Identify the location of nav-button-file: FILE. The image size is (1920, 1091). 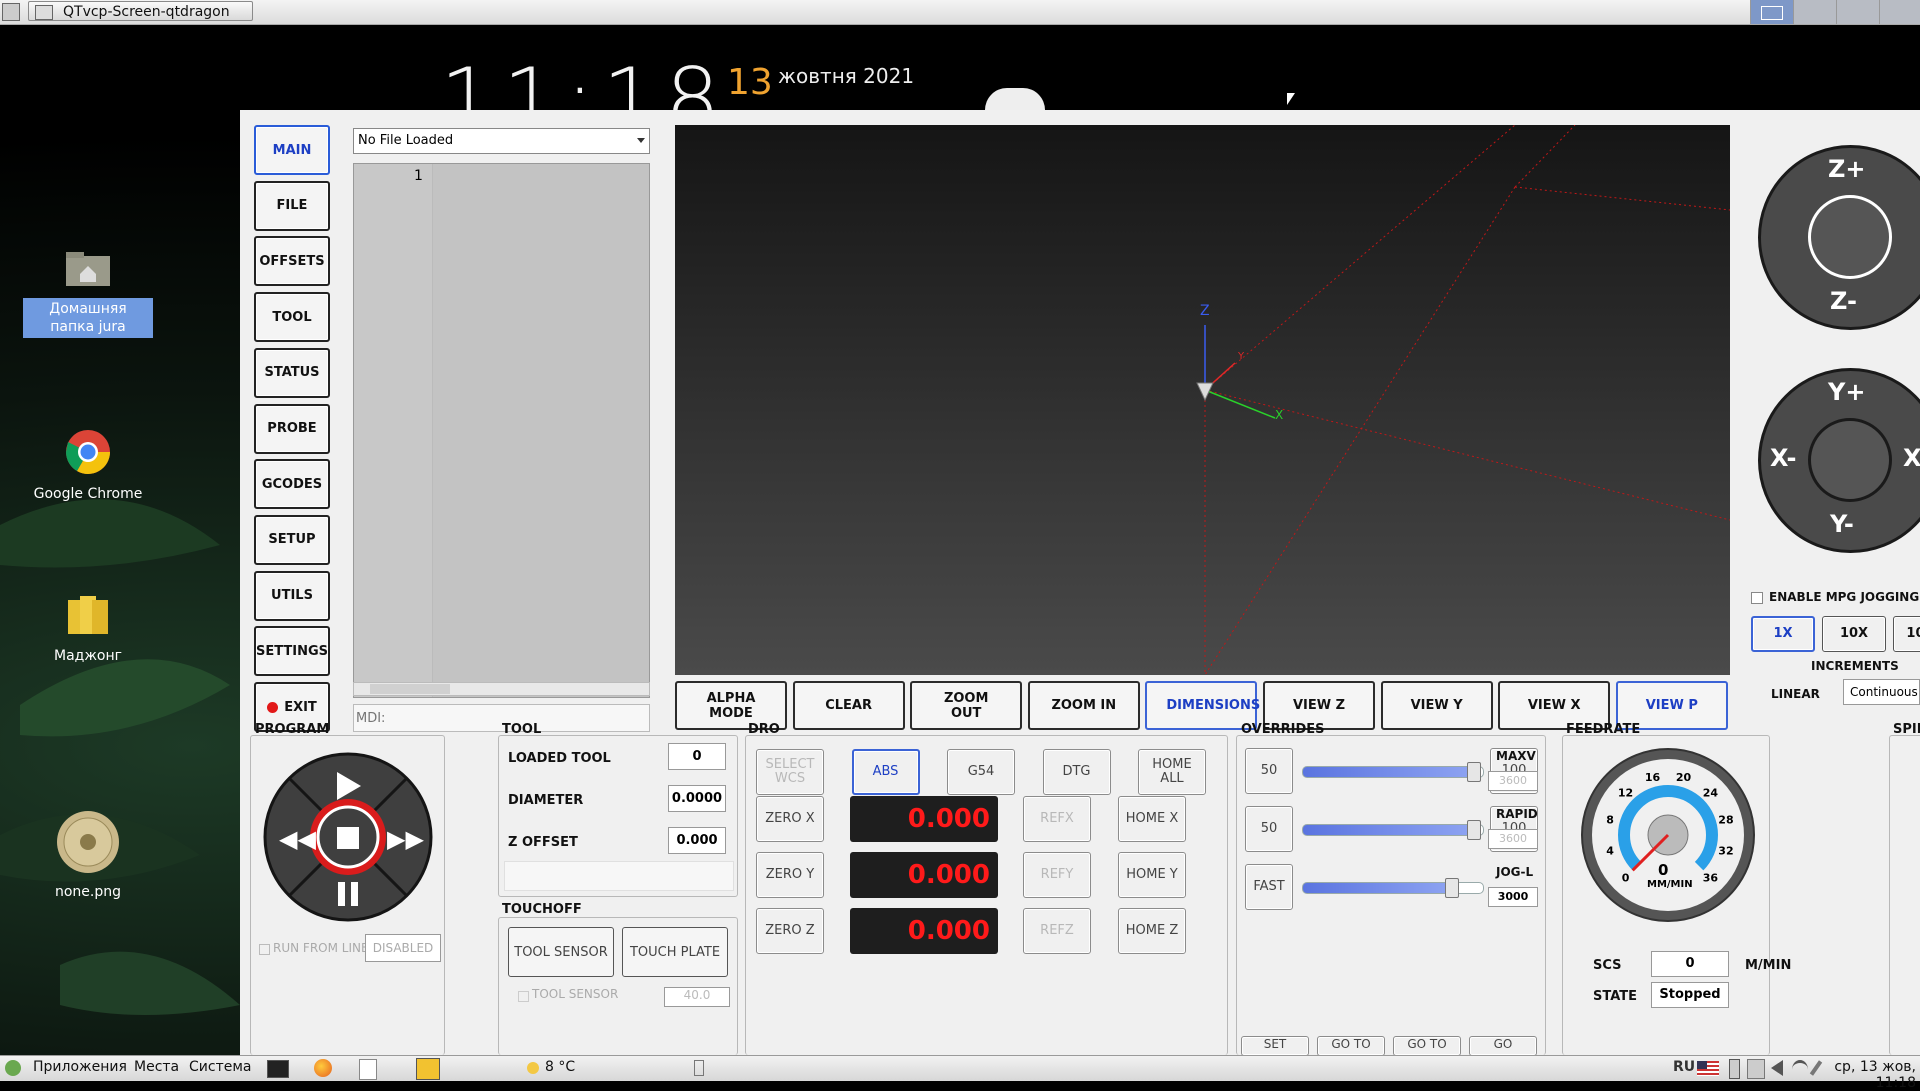
(292, 205).